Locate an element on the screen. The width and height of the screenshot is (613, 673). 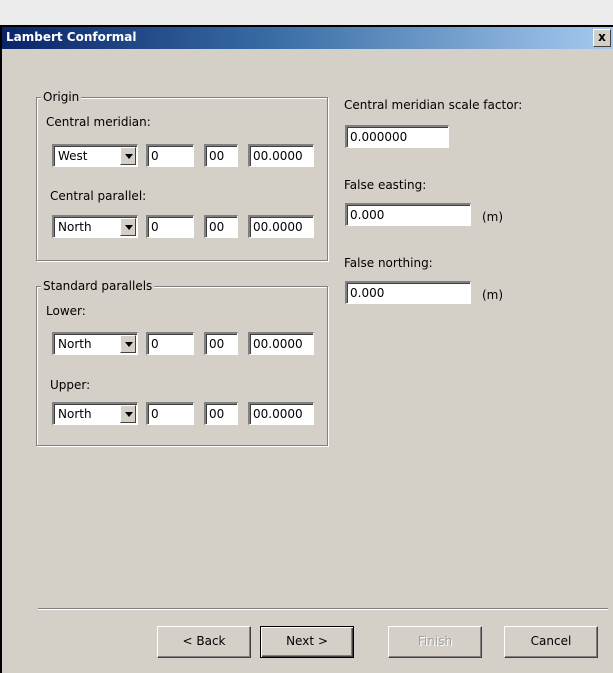
false-easting-input: 0.000 is located at coordinates (408, 214).